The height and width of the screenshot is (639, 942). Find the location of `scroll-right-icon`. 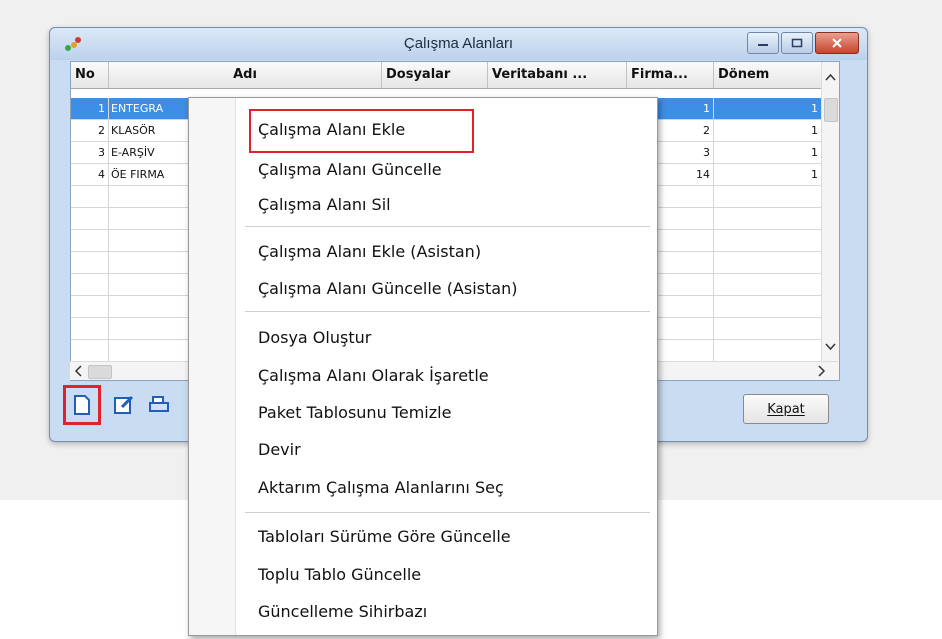

scroll-right-icon is located at coordinates (821, 371).